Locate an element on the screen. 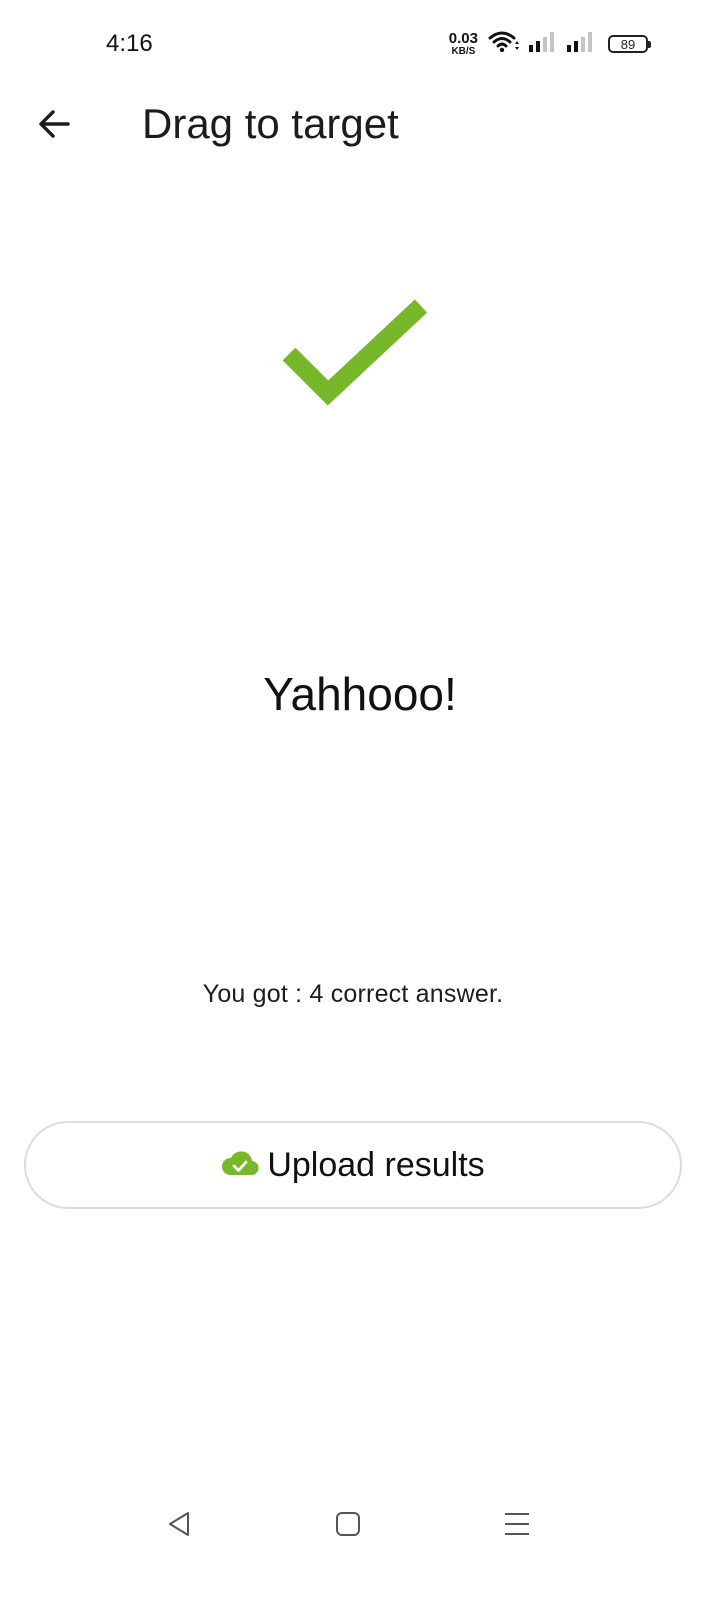  network-speed: 0.03 KB/S is located at coordinates (463, 44).